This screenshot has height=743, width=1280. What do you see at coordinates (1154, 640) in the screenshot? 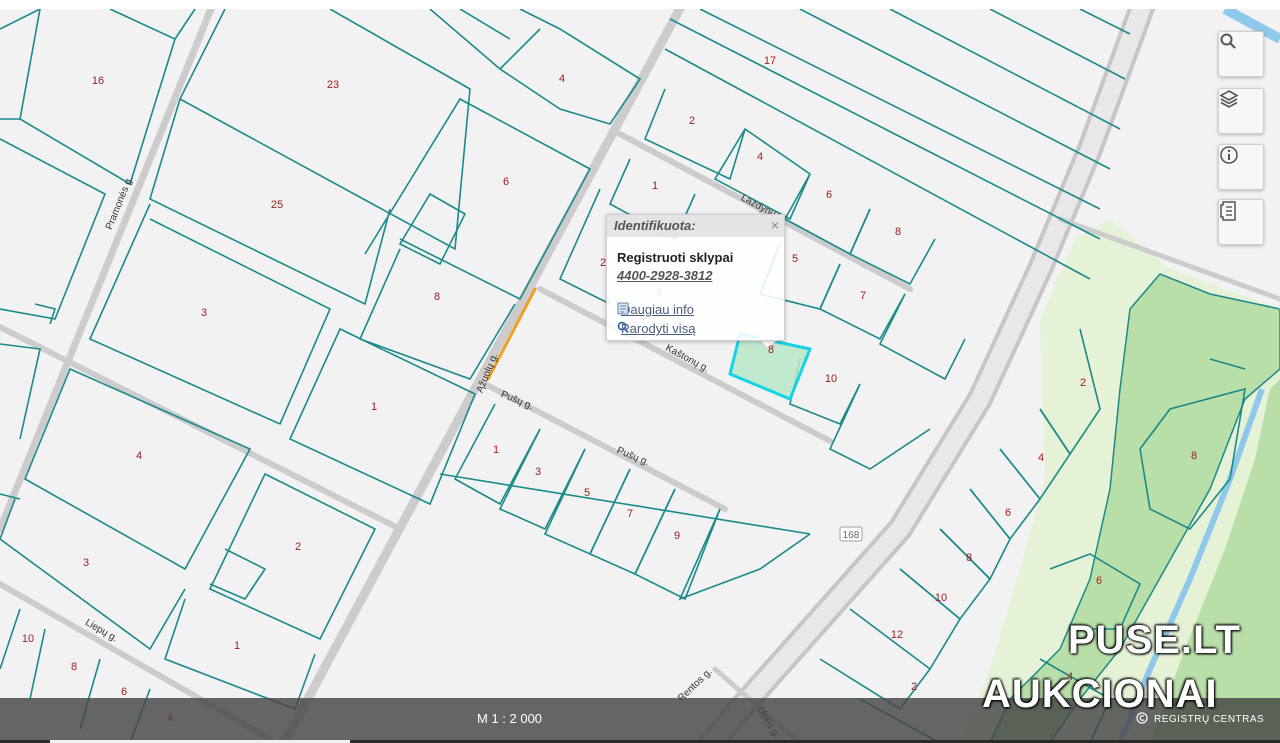
I see `watermark-line1: PUSE.LT` at bounding box center [1154, 640].